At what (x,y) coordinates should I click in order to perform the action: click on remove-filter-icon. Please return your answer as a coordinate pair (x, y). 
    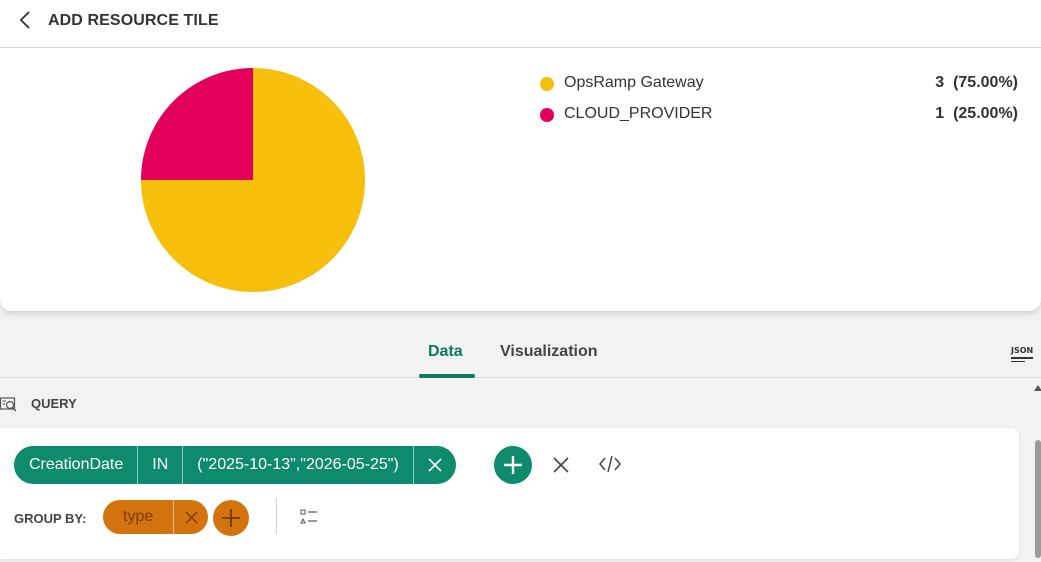
    Looking at the image, I should click on (435, 465).